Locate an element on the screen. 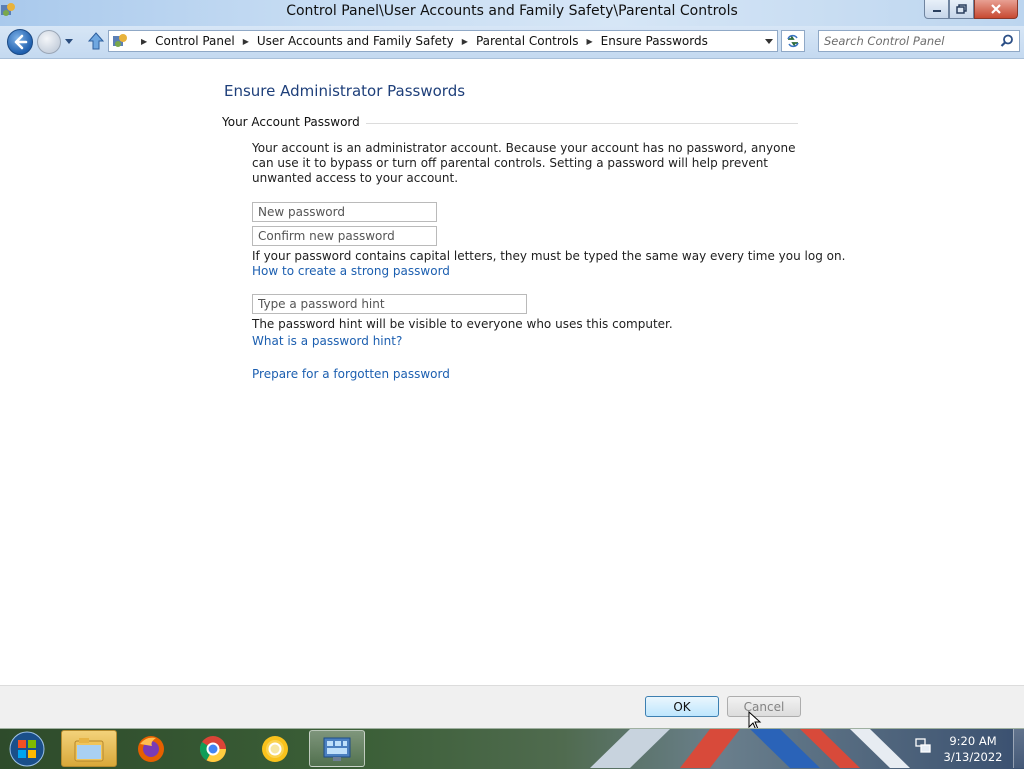 The height and width of the screenshot is (769, 1024). section-header: Your Account Password is located at coordinates (510, 122).